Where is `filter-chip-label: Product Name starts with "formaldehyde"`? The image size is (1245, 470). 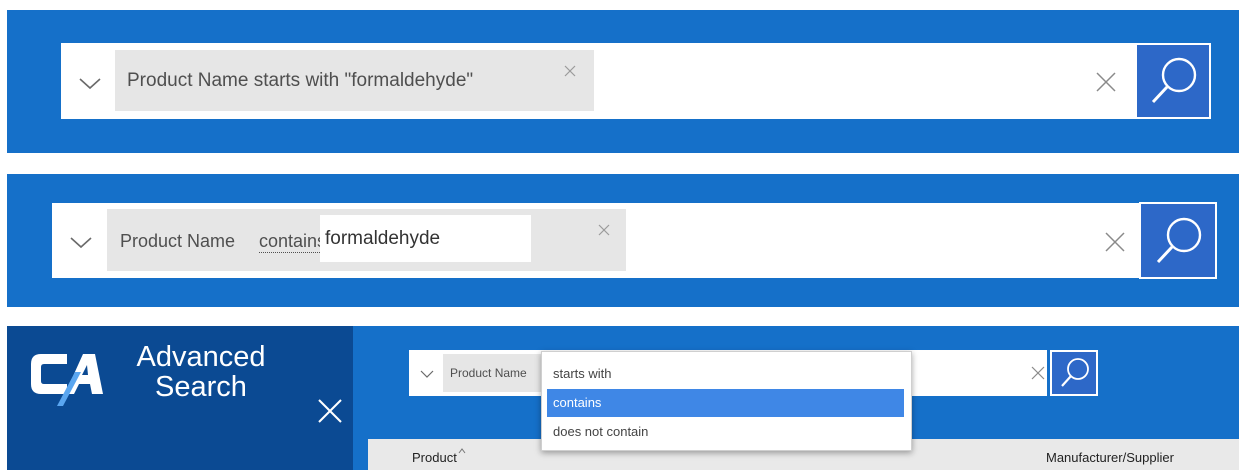
filter-chip-label: Product Name starts with "formaldehyde" is located at coordinates (300, 80).